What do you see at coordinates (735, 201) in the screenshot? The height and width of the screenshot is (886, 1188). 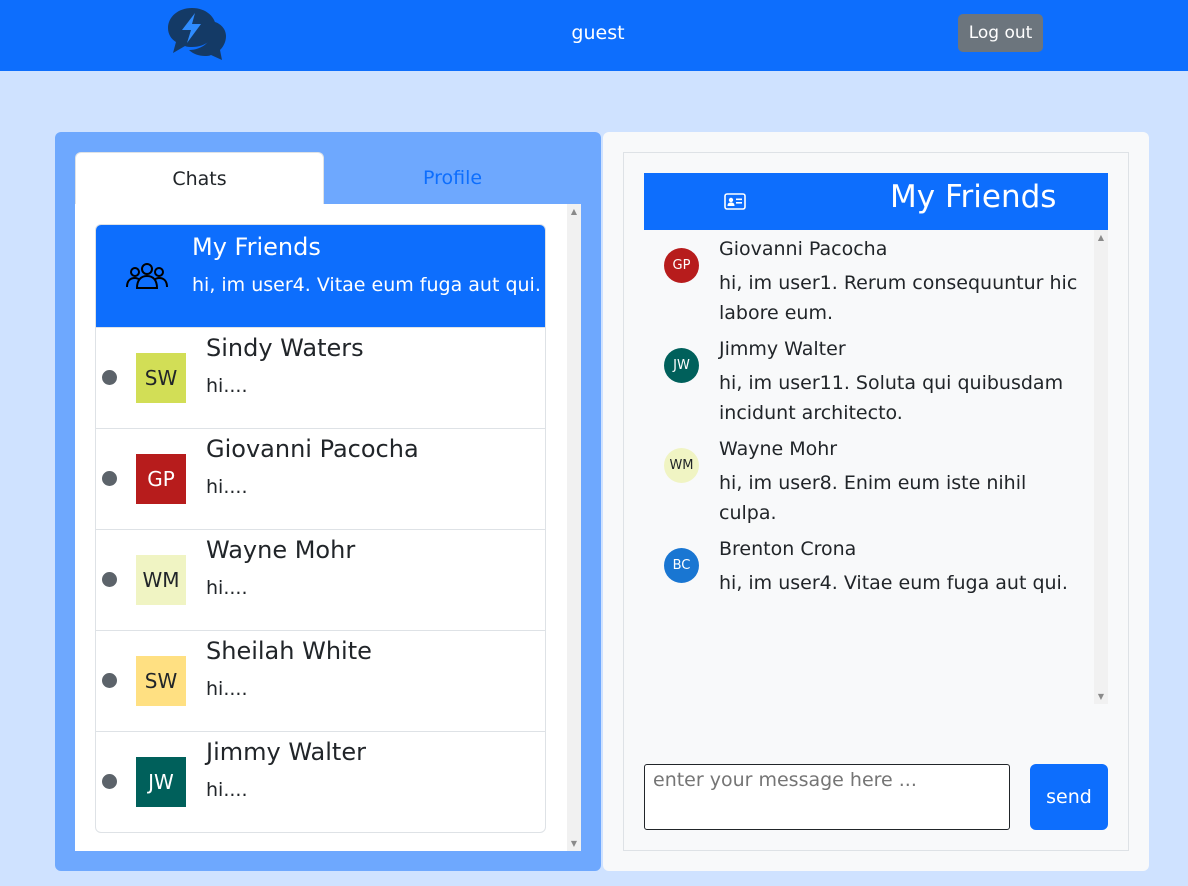 I see `contact-card-icon` at bounding box center [735, 201].